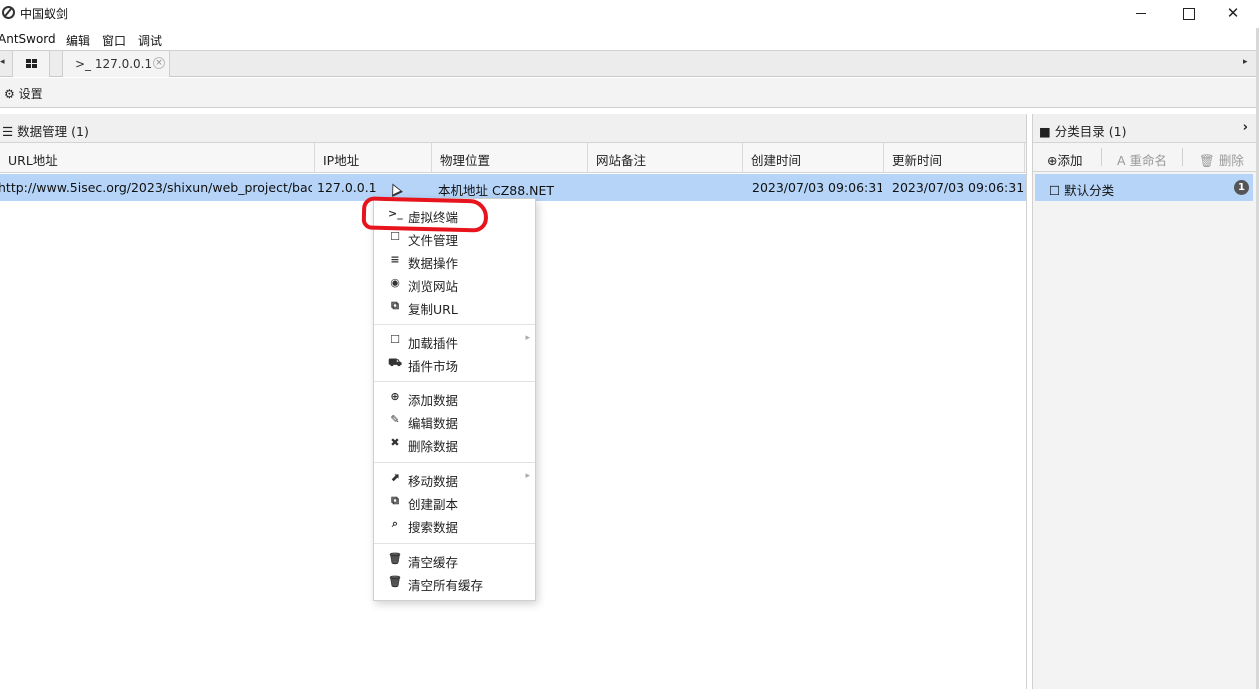 This screenshot has width=1259, height=689. What do you see at coordinates (1221, 159) in the screenshot?
I see `delete-category-button: 🗑 删除` at bounding box center [1221, 159].